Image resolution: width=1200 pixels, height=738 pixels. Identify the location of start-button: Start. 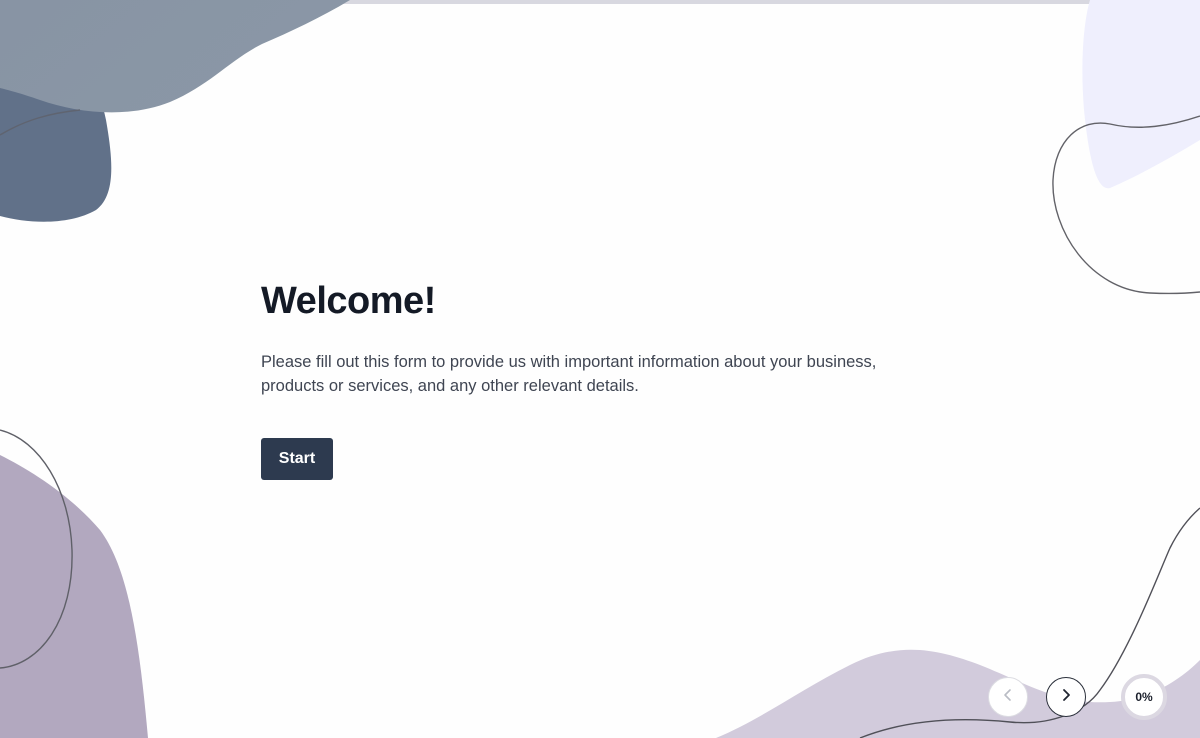
(297, 459).